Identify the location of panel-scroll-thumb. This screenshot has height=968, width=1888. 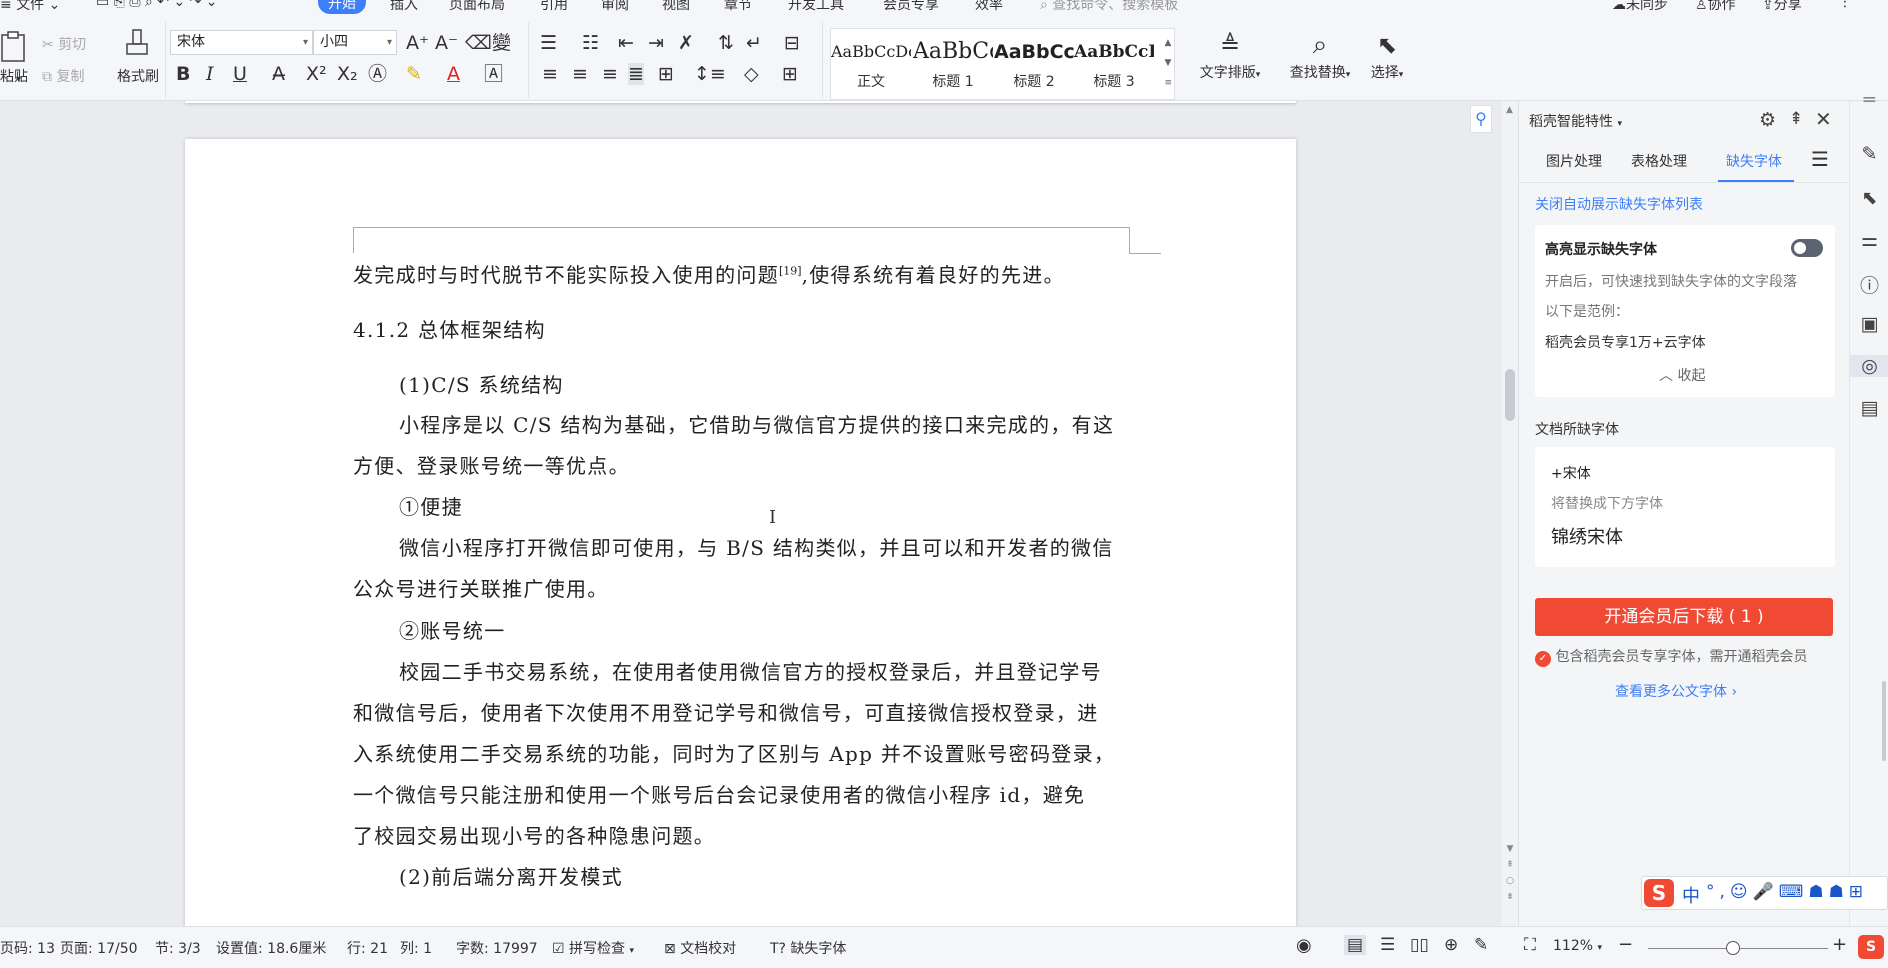
(1884, 721).